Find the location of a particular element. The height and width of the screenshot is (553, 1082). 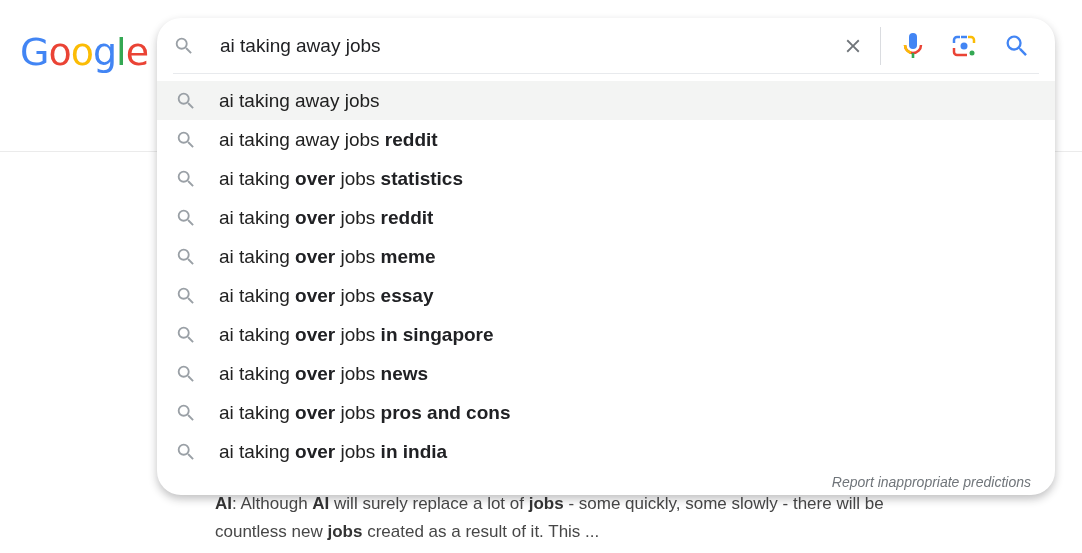

suggestion-item: ai taking away jobs reddit is located at coordinates (606, 139).